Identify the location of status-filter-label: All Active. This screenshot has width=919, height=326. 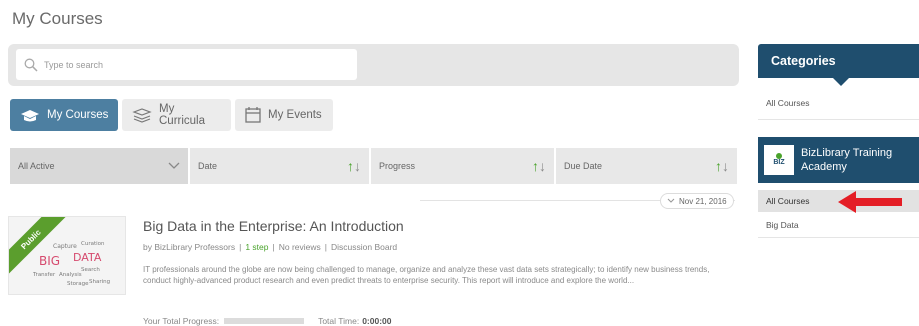
(36, 166).